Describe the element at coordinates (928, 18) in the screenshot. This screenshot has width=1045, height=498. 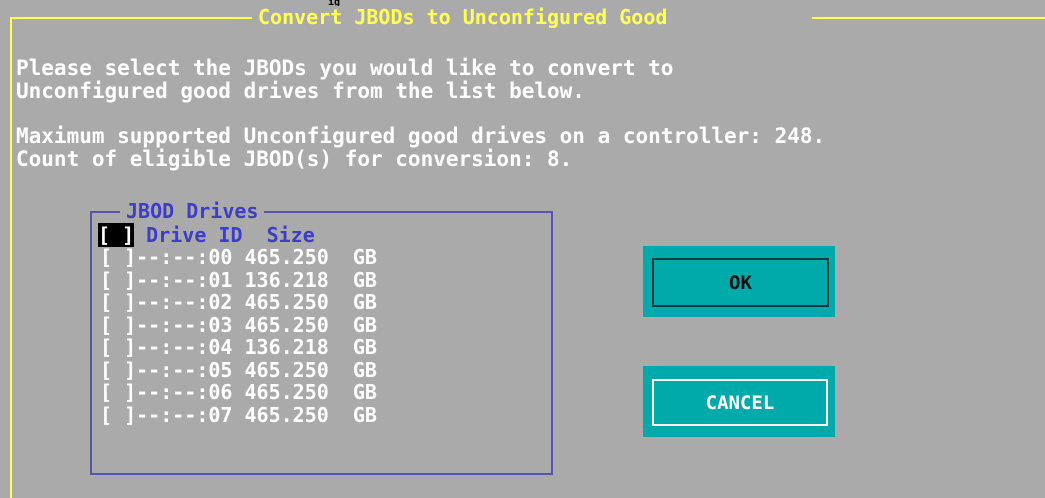
I see `dialog-border-top-right` at that location.